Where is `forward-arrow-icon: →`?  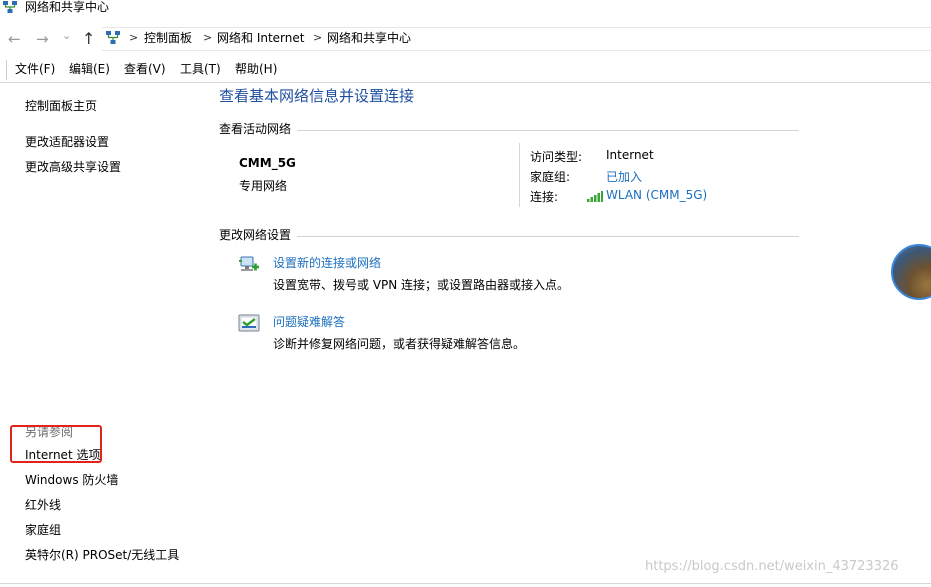
forward-arrow-icon: → is located at coordinates (42, 39).